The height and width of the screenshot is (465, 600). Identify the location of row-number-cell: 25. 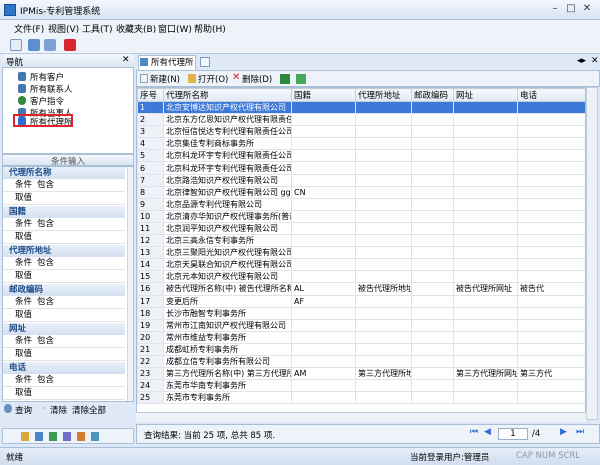
(151, 398).